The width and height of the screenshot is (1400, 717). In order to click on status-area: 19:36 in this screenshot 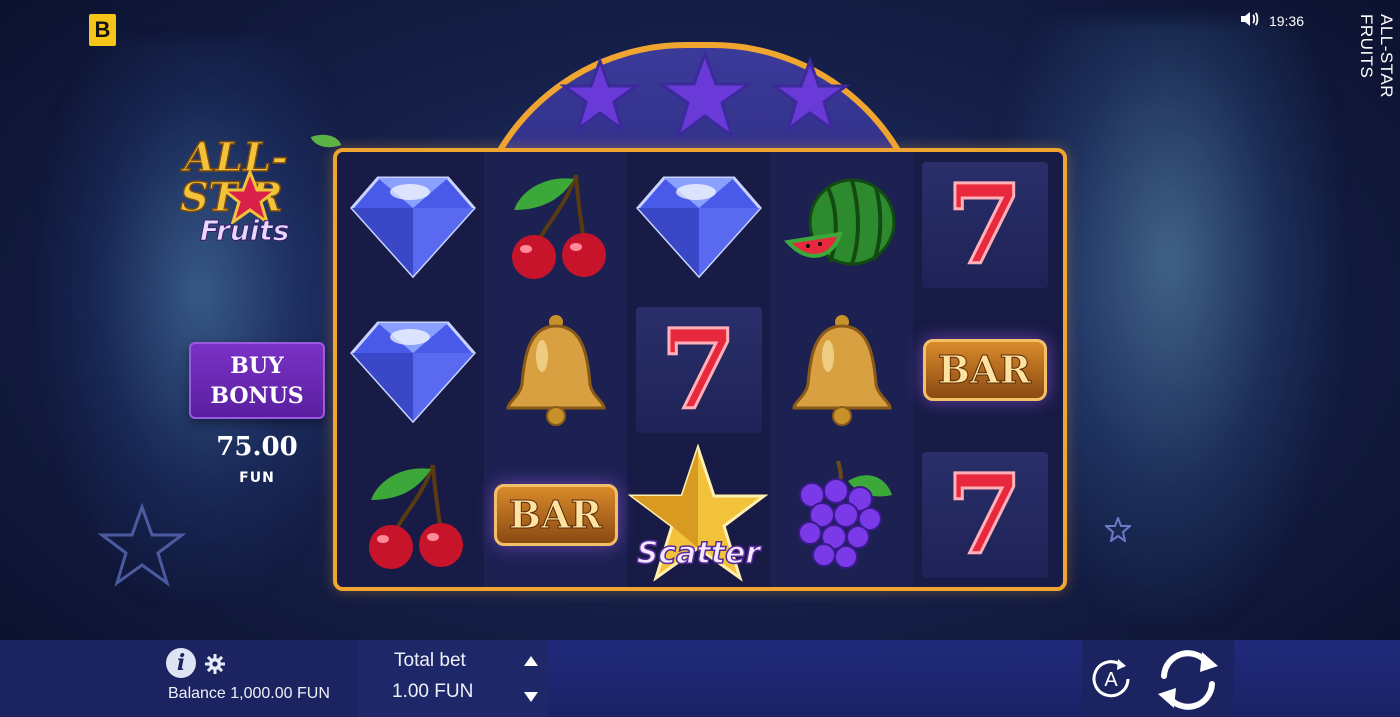, I will do `click(1271, 20)`.